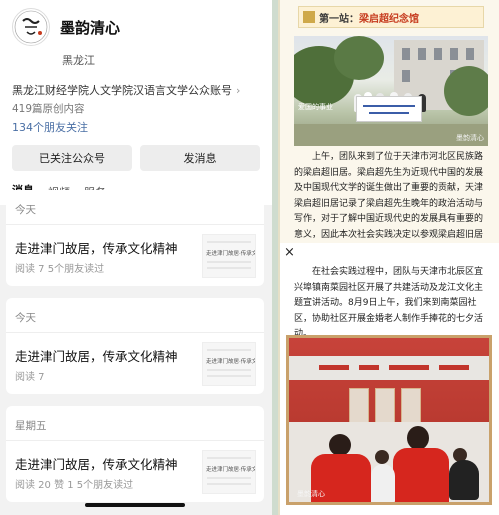 The image size is (499, 515). I want to click on photo-caption: 爱国的事业, so click(315, 107).